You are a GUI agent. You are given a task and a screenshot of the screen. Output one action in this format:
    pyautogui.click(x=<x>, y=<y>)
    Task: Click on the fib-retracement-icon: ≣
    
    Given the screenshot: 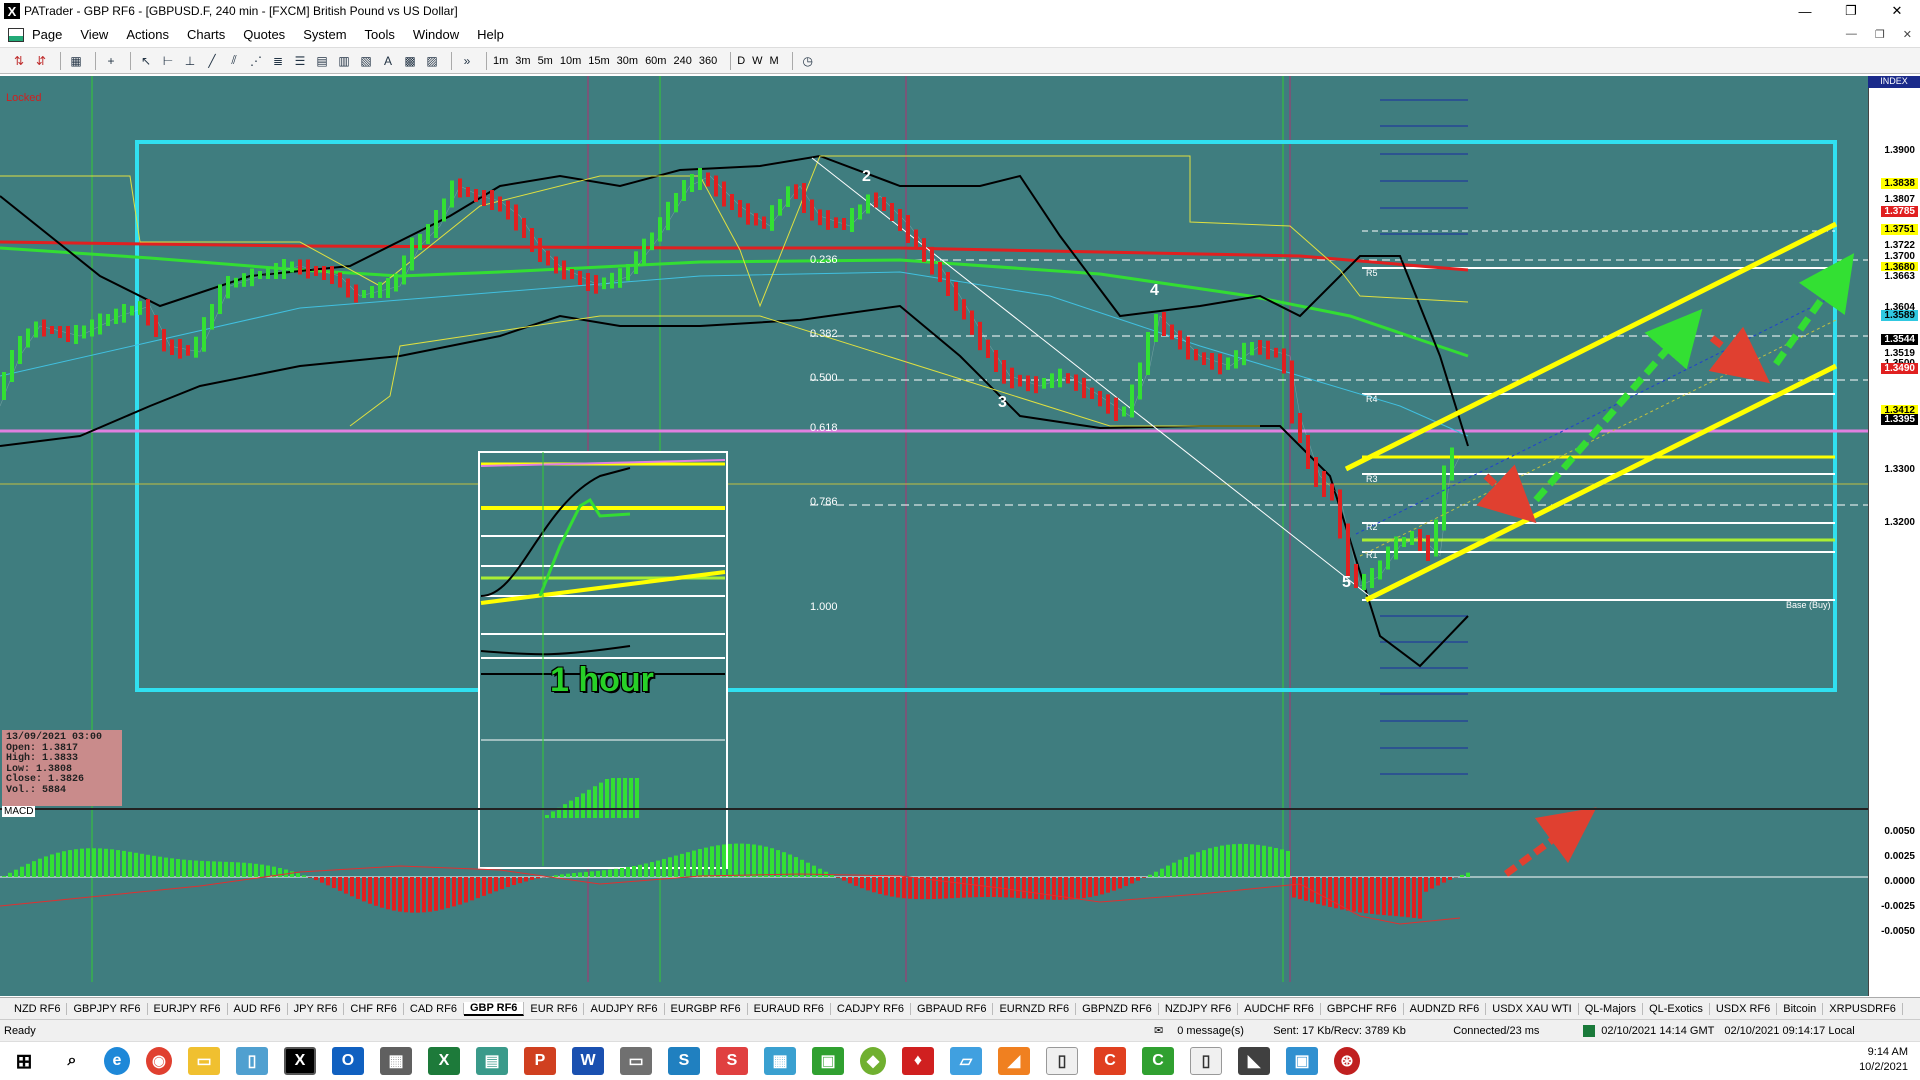 What is the action you would take?
    pyautogui.click(x=278, y=61)
    